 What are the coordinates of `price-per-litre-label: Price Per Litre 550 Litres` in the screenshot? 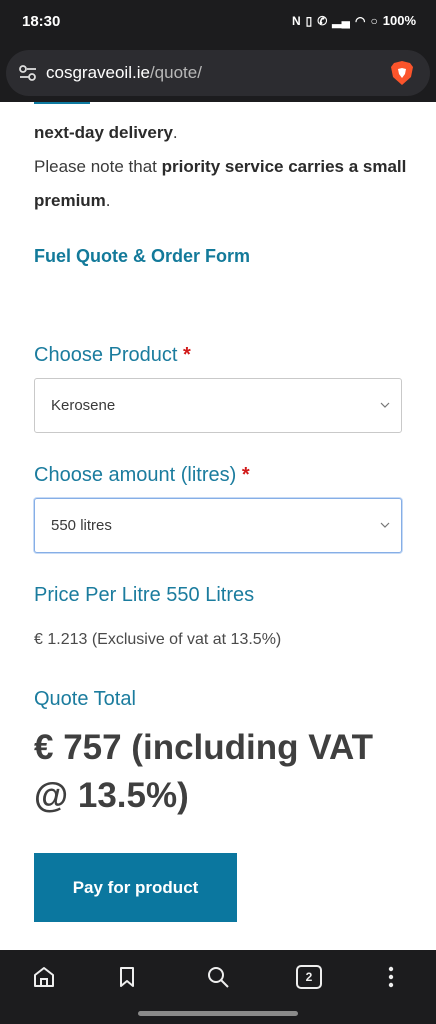 It's located at (144, 595).